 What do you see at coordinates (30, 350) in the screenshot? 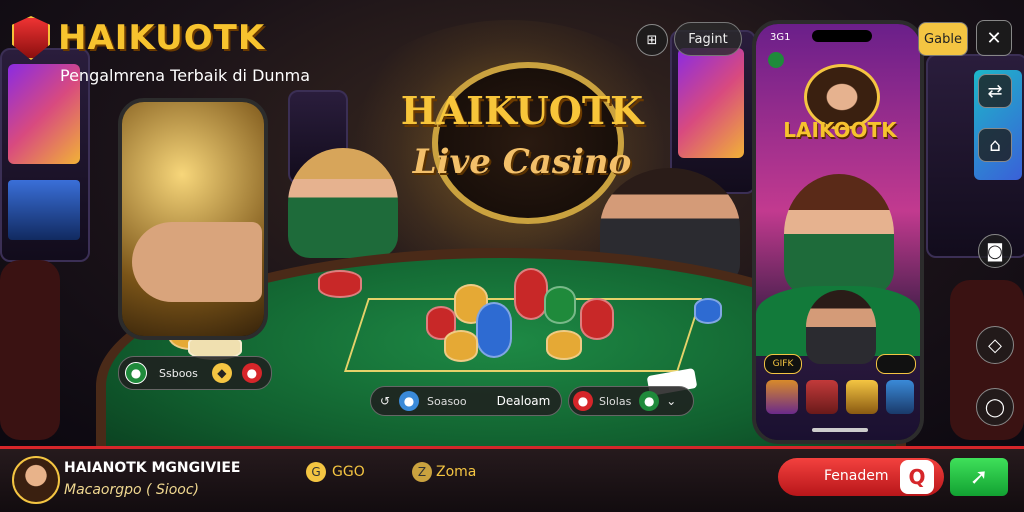
I see `chair-left` at bounding box center [30, 350].